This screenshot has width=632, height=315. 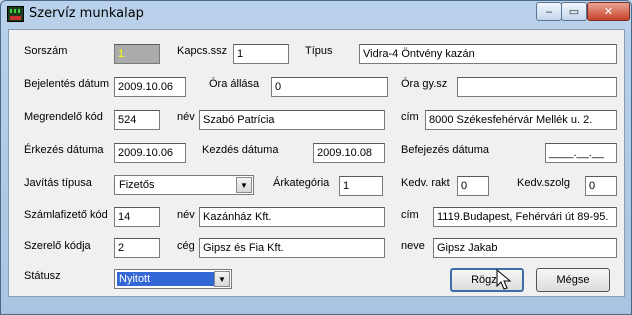 I want to click on megse-button: Mégse, so click(x=573, y=280).